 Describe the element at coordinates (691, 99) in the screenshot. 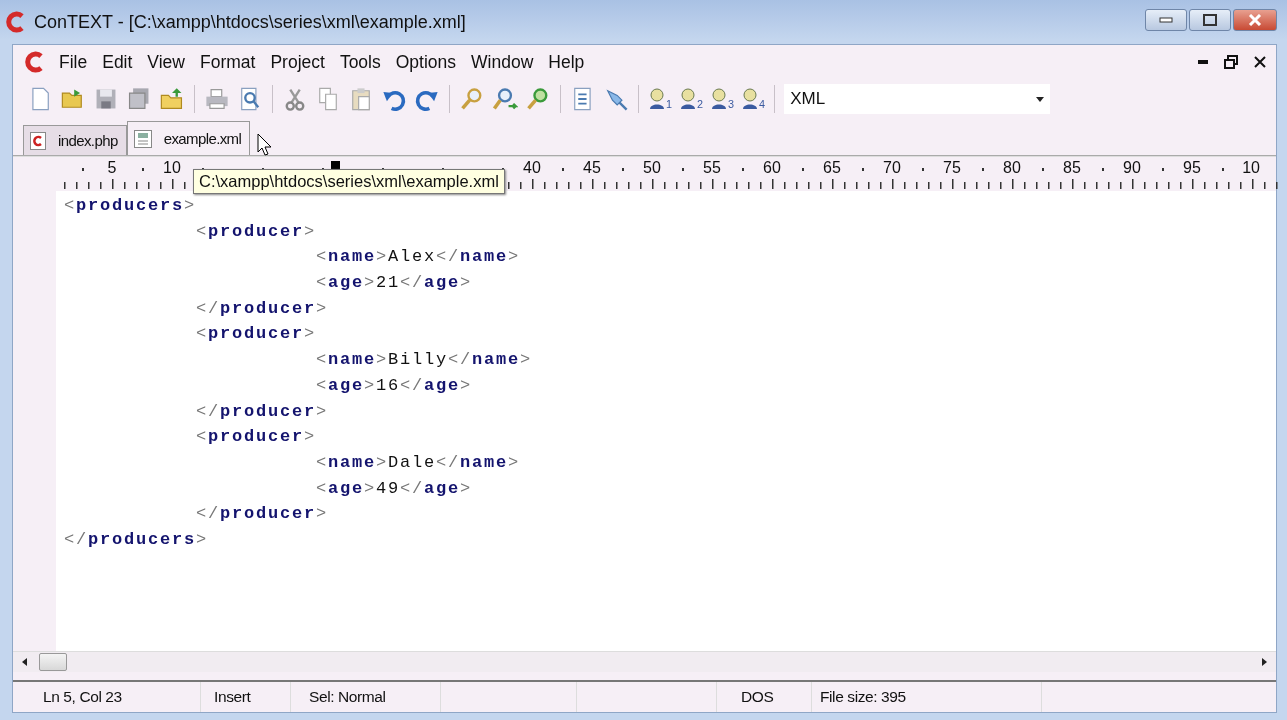

I see `user-profile-button: 2` at that location.